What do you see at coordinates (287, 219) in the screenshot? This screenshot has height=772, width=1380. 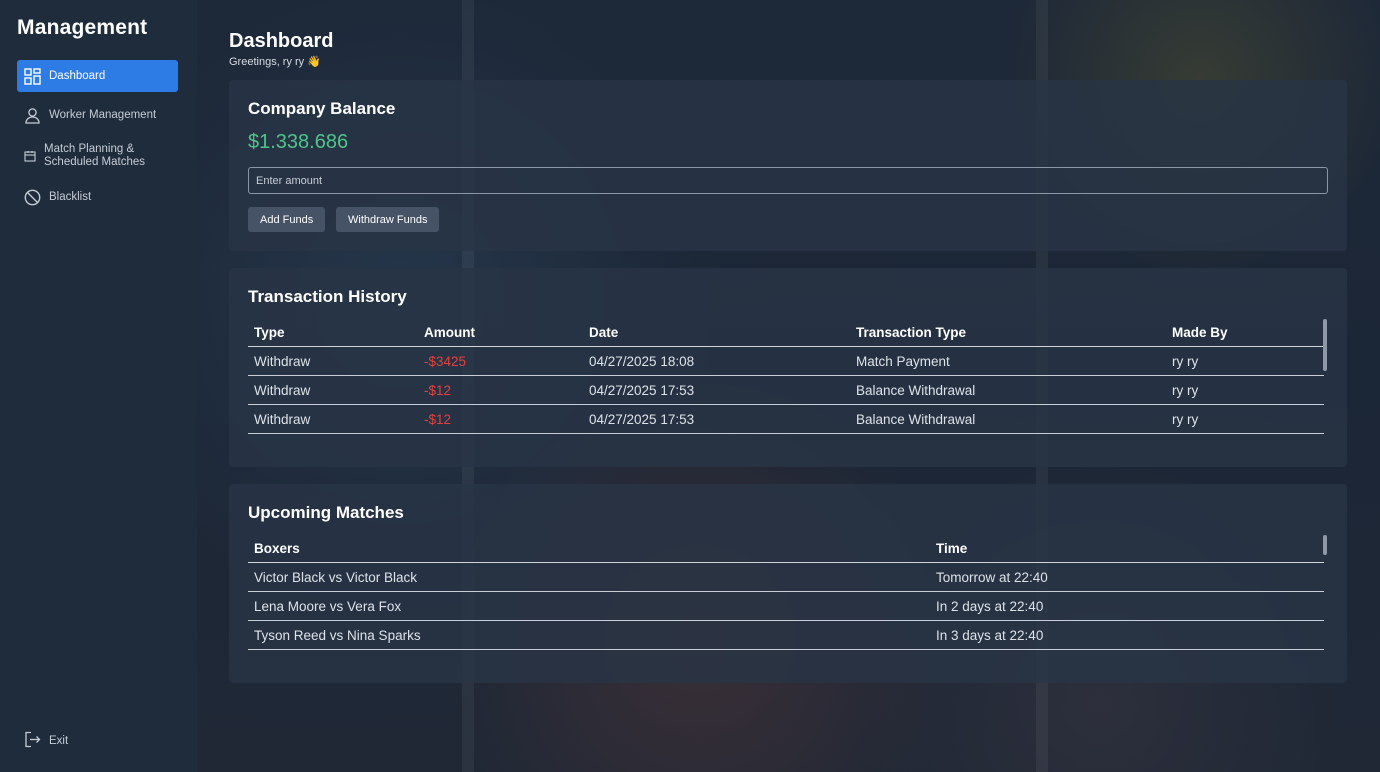 I see `add-funds-button: Add Funds` at bounding box center [287, 219].